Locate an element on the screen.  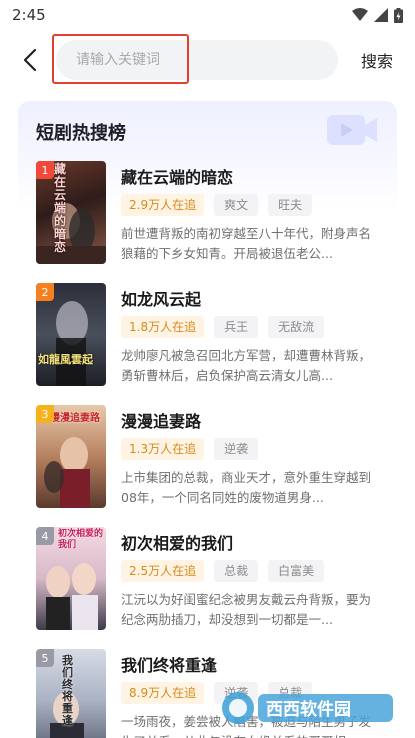
poster-image: 5 我们终将重逢 is located at coordinates (71, 693).